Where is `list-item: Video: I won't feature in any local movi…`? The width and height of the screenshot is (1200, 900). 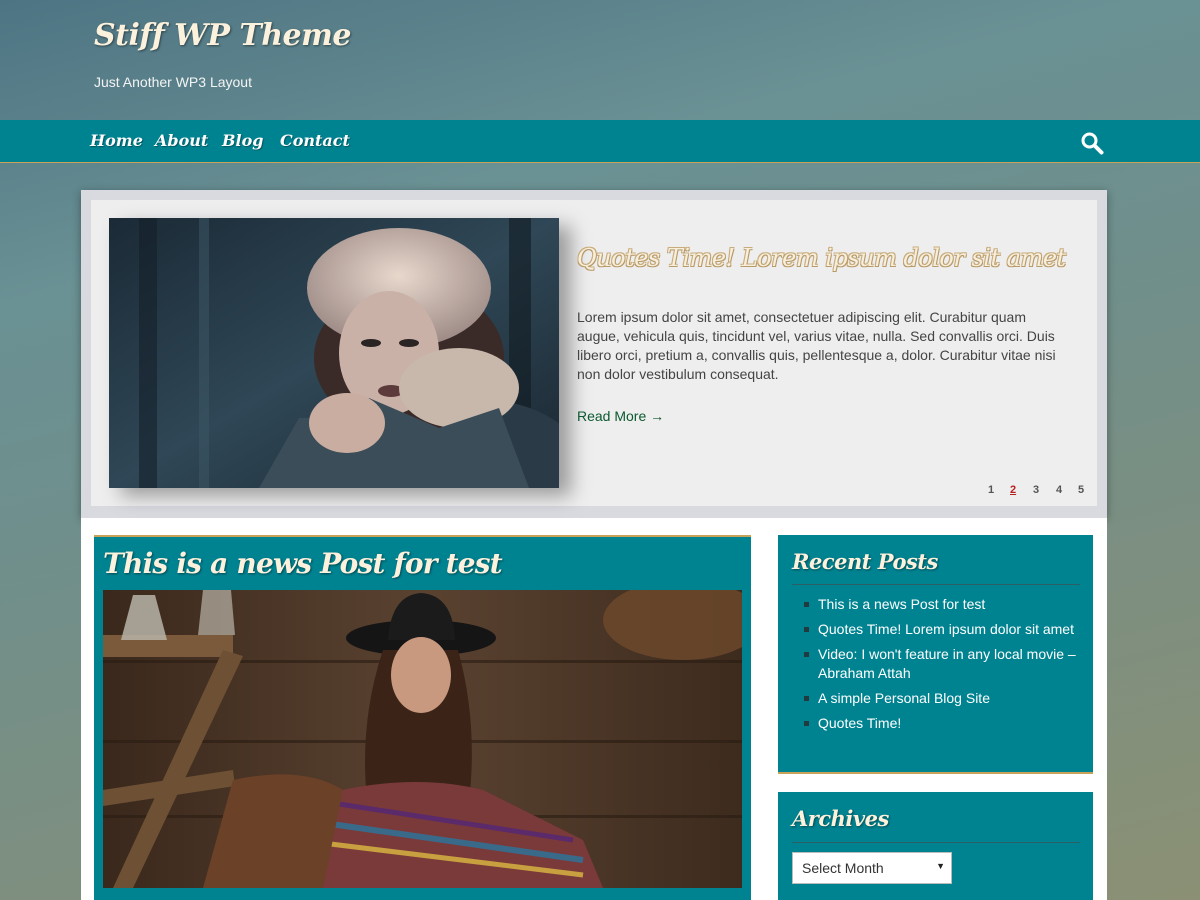 list-item: Video: I won't feature in any local movi… is located at coordinates (944, 664).